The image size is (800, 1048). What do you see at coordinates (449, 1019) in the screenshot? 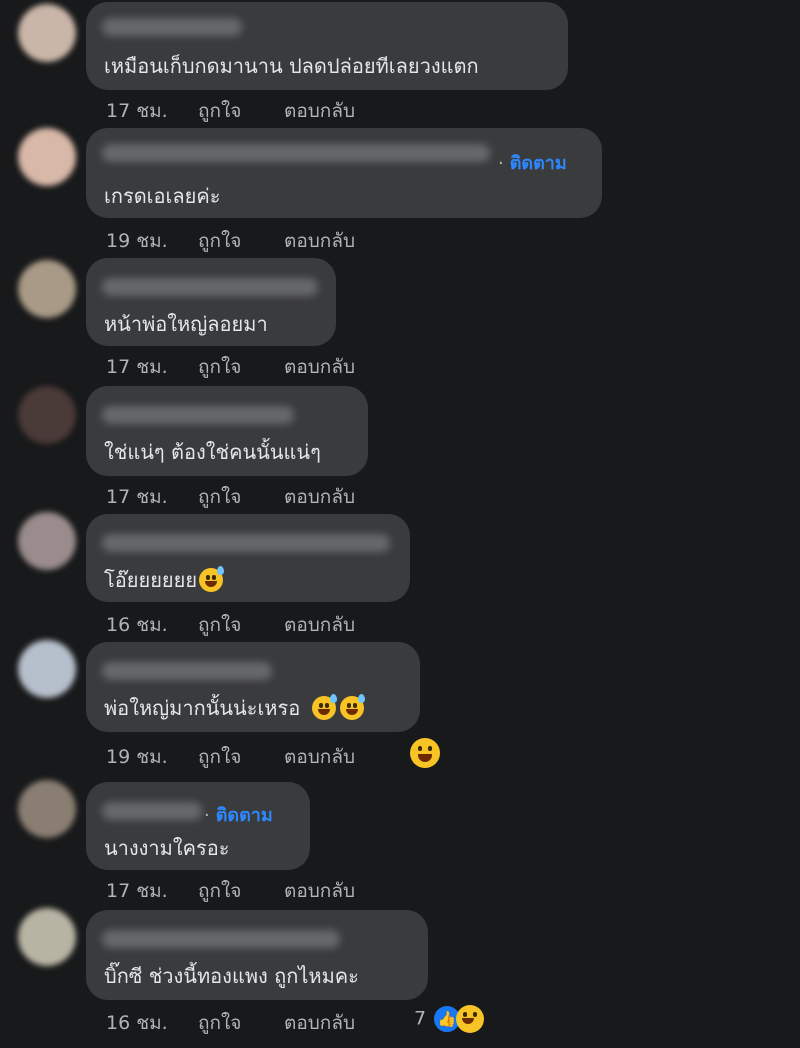
I see `reaction-summary: 7 👍` at bounding box center [449, 1019].